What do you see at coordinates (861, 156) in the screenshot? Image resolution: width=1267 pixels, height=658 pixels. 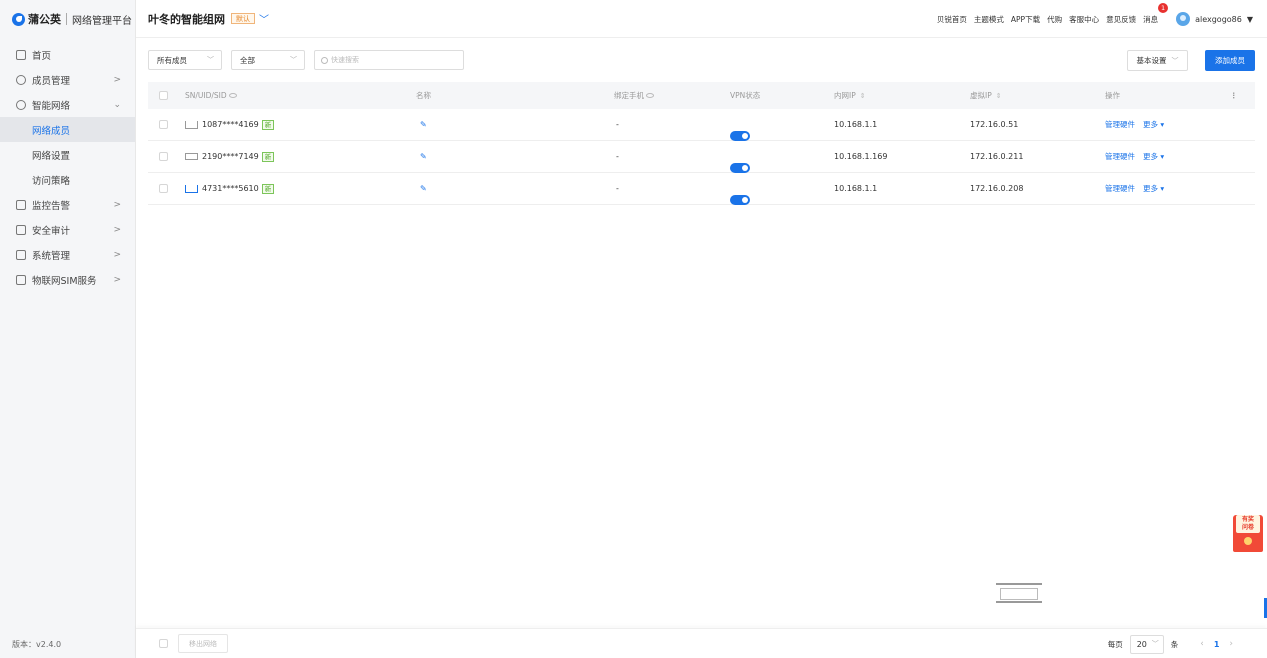 I see `lan-ip-cell: 10.168.1.169` at bounding box center [861, 156].